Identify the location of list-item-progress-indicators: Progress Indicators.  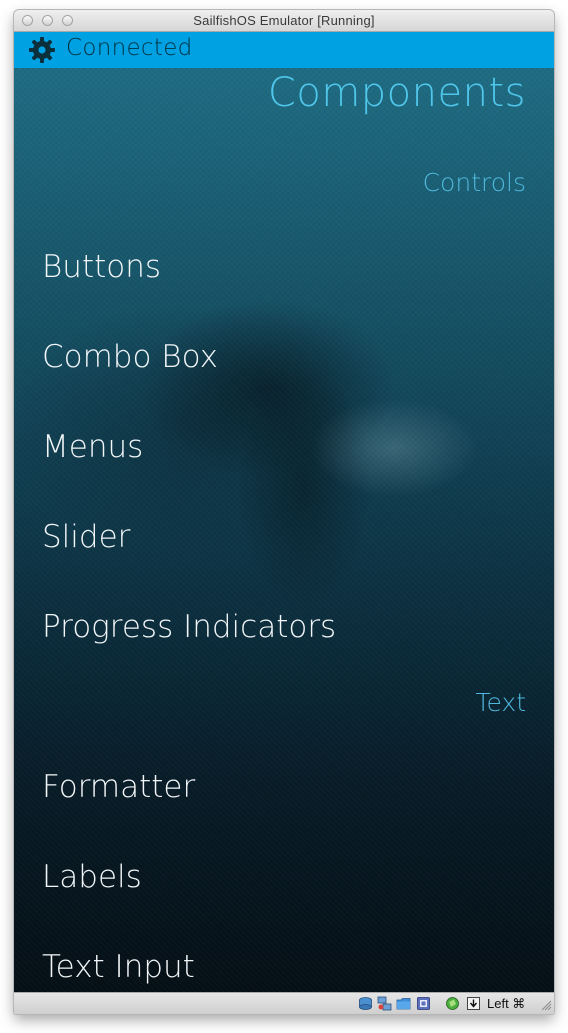
(284, 627).